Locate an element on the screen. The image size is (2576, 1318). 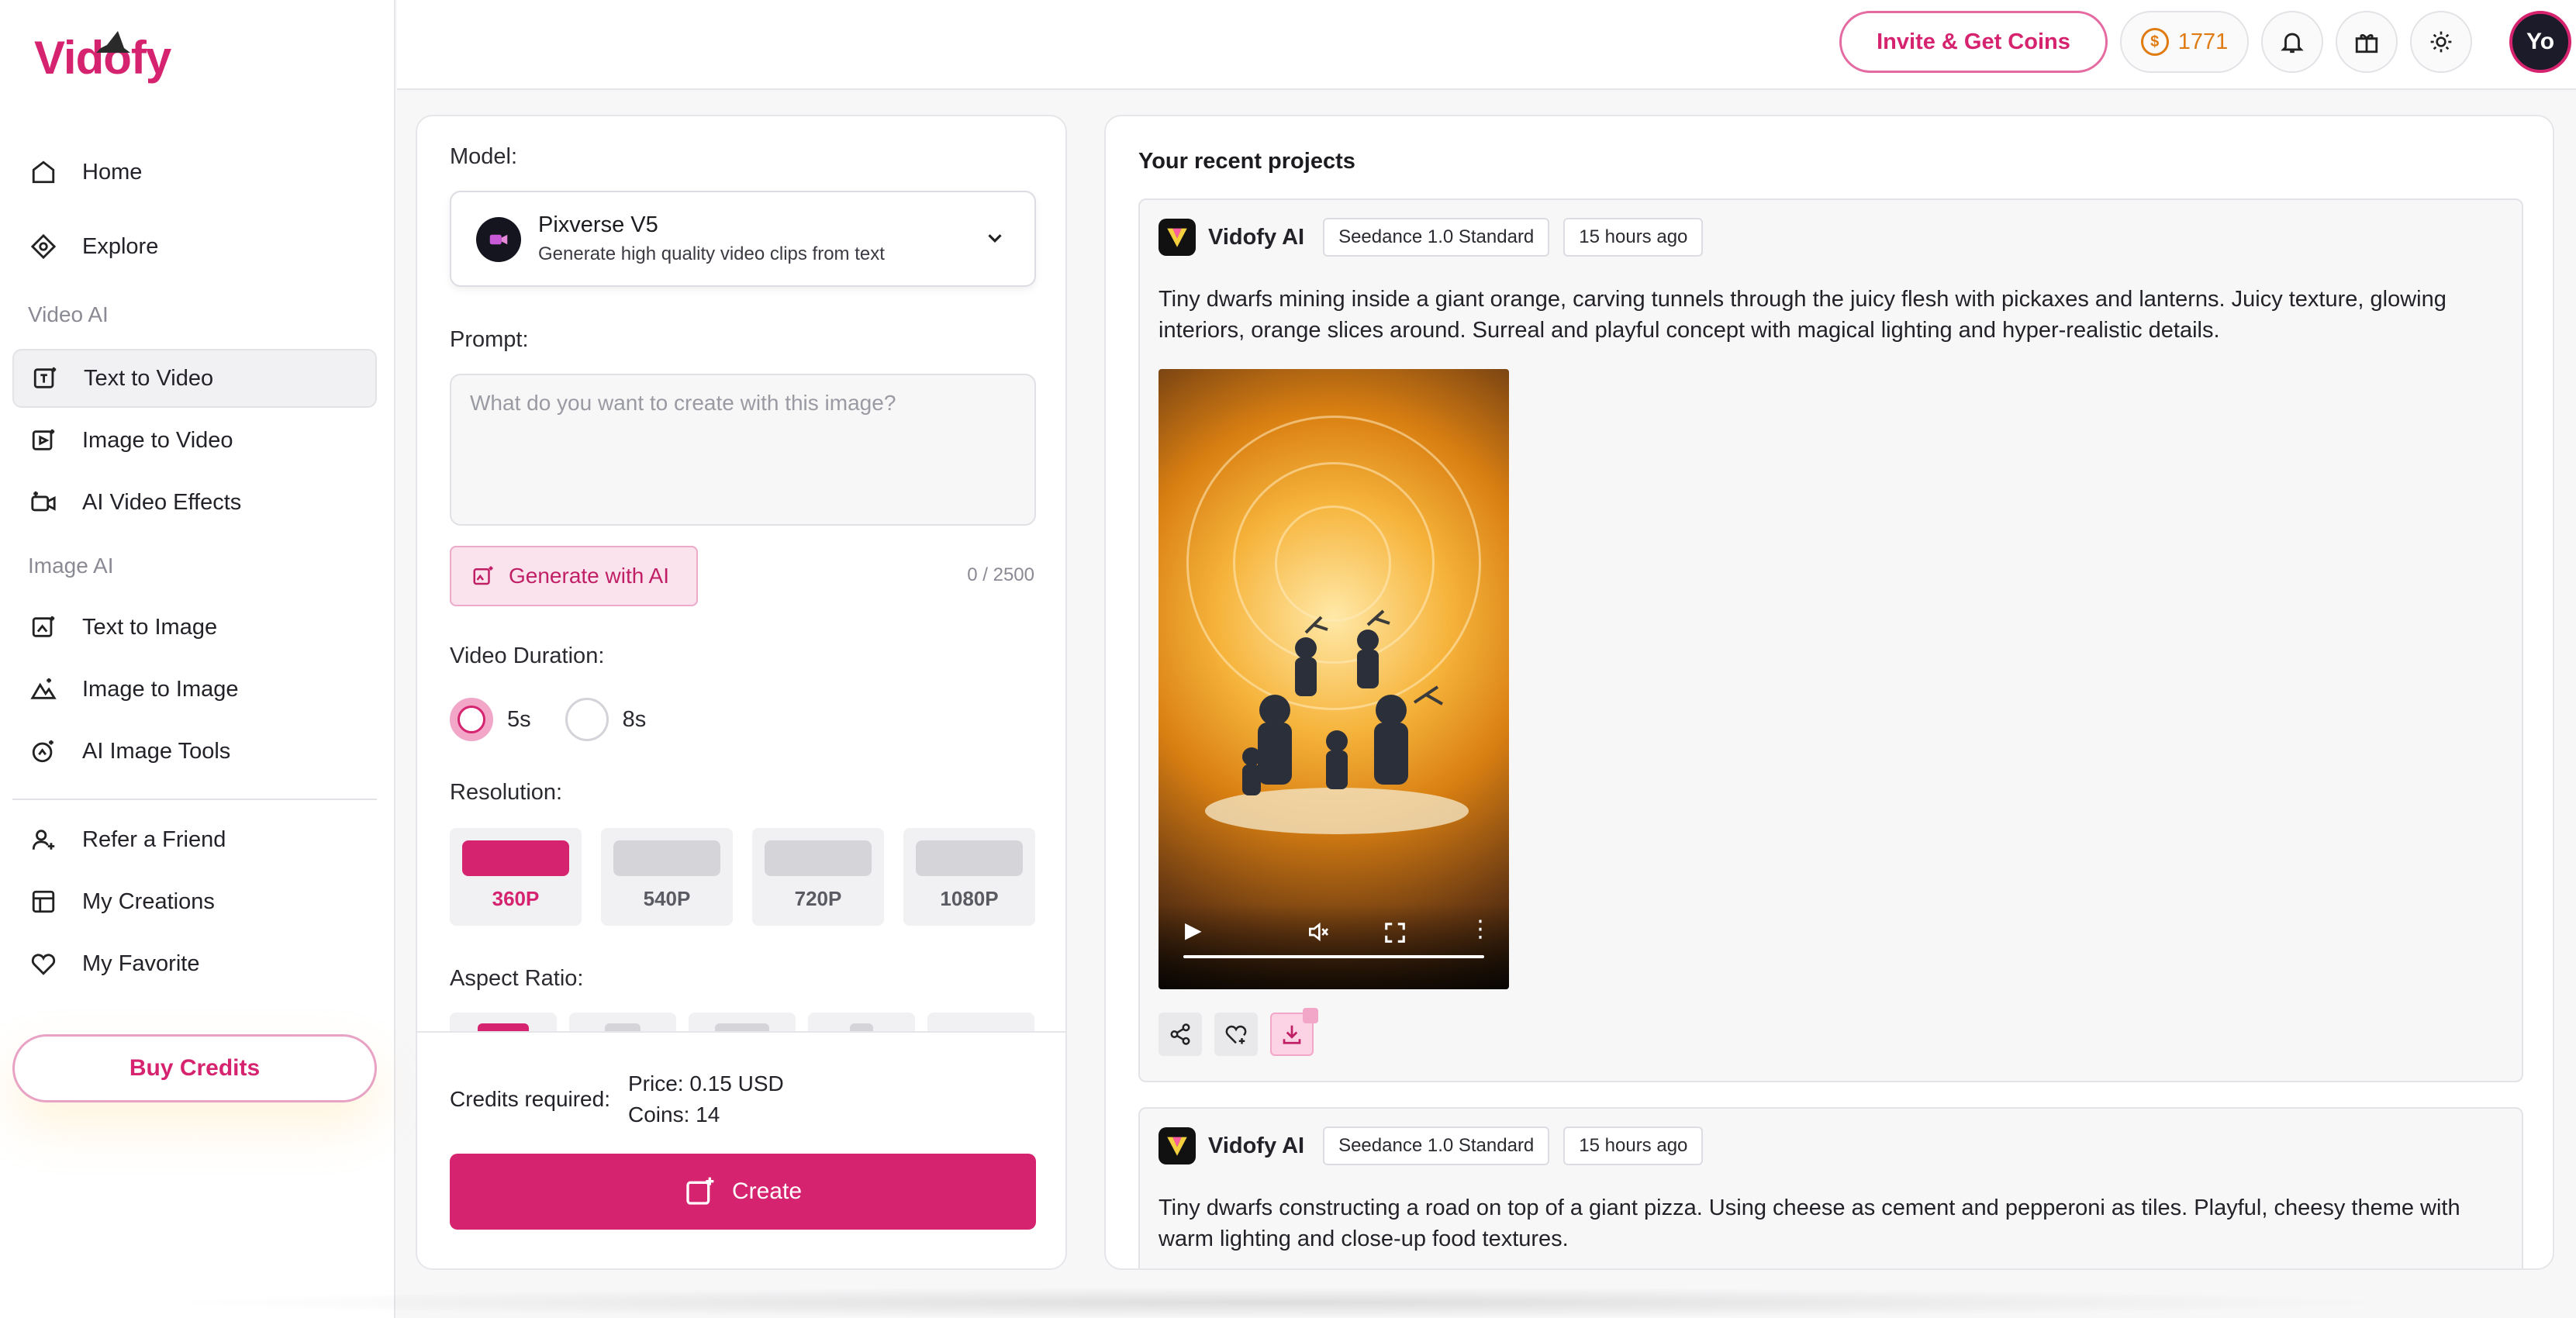
project-time-chip: 15 hours ago is located at coordinates (1633, 1146).